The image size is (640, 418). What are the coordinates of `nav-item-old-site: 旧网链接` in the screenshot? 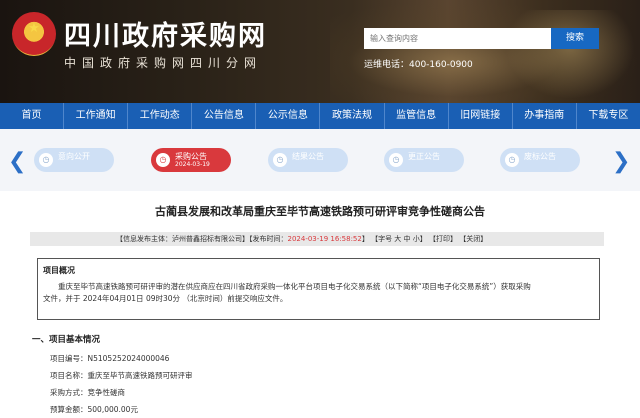 It's located at (481, 116).